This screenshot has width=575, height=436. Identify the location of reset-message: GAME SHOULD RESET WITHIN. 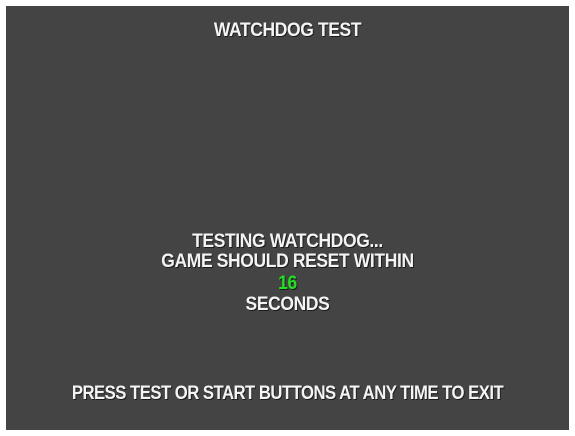
(287, 261).